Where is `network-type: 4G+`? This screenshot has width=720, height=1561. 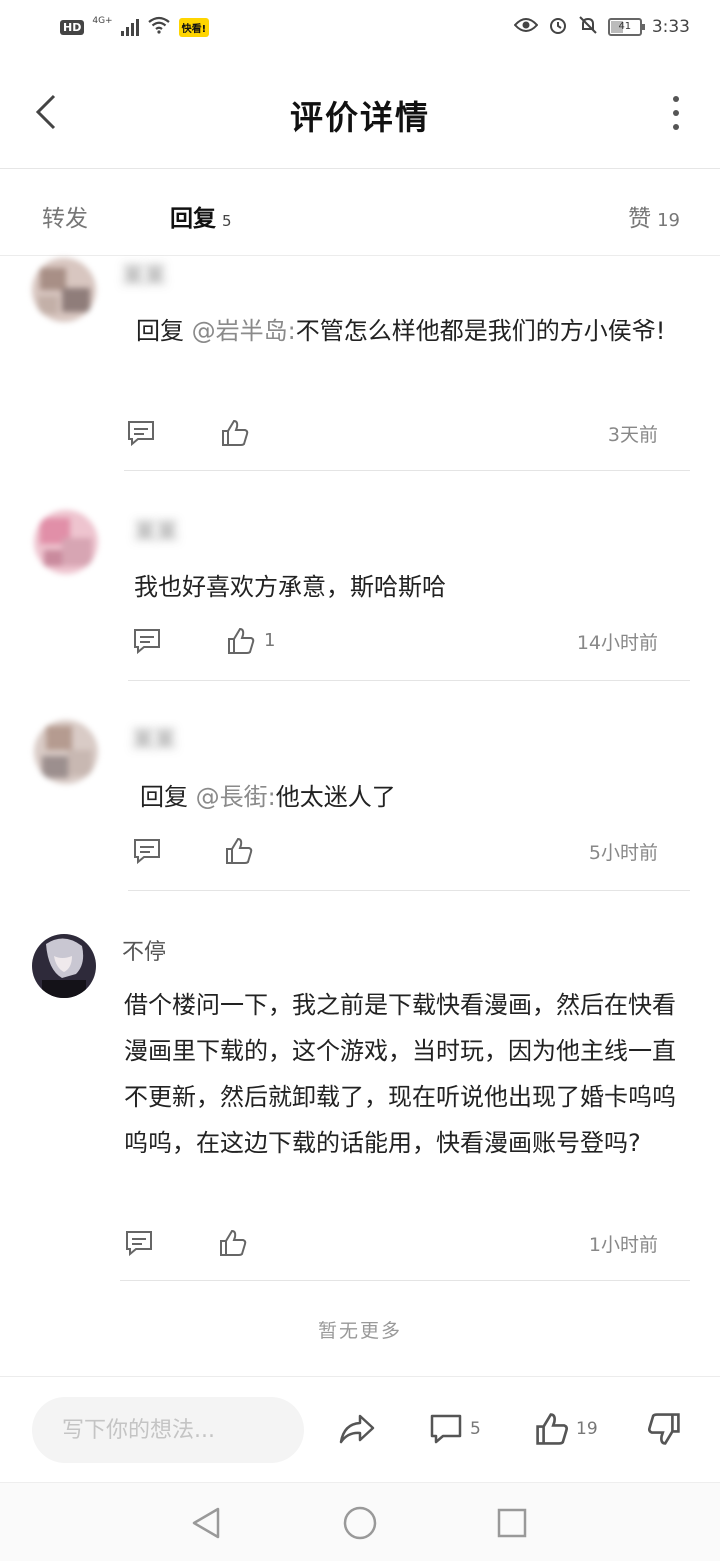 network-type: 4G+ is located at coordinates (102, 21).